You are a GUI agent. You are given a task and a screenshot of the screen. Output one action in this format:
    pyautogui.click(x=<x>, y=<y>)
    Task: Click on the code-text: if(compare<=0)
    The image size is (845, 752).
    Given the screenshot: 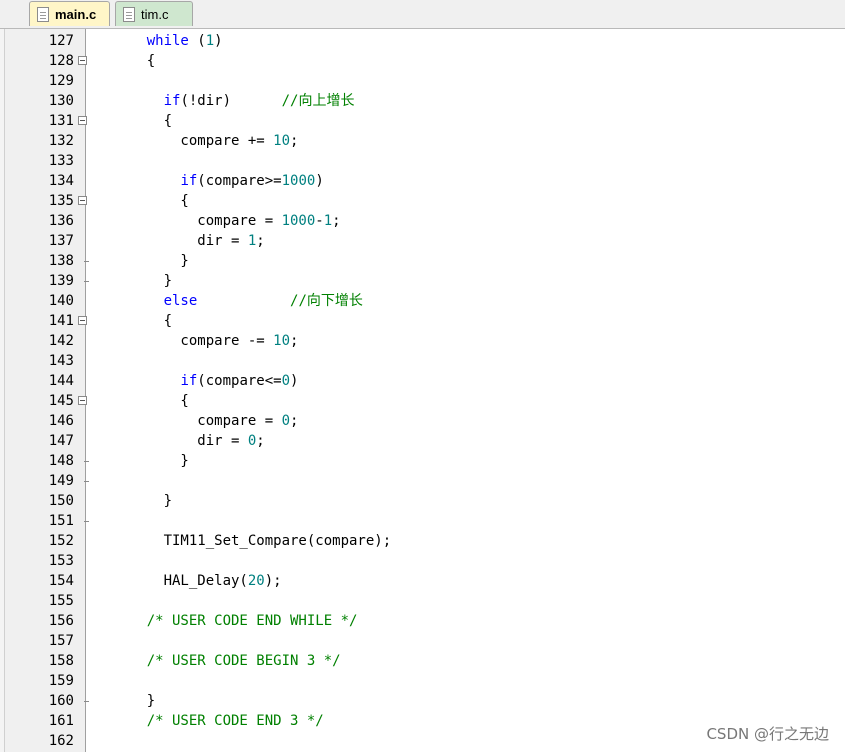 What is the action you would take?
    pyautogui.click(x=205, y=381)
    